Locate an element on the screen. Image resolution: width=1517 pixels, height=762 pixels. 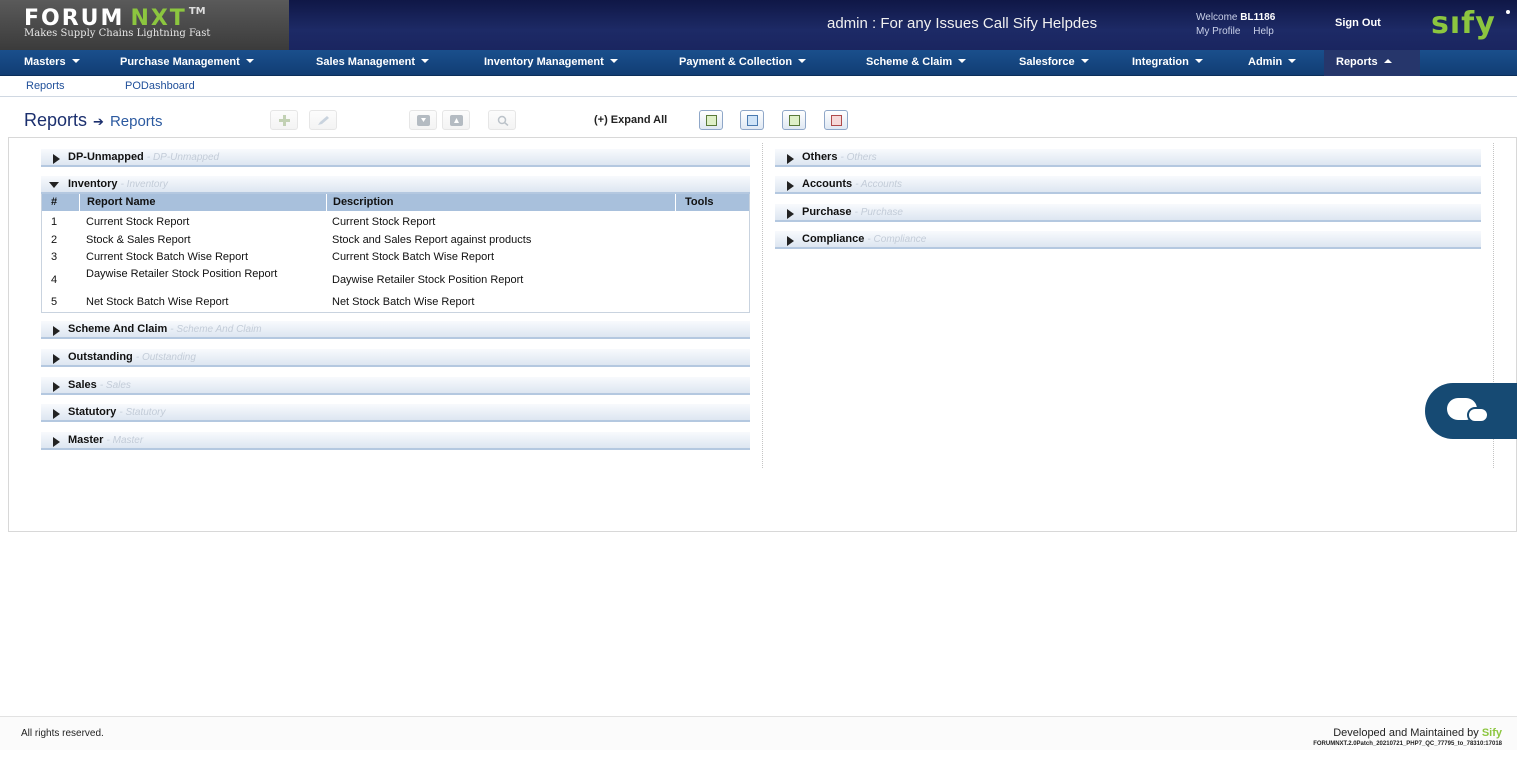
section-title: Inventory is located at coordinates (93, 184).